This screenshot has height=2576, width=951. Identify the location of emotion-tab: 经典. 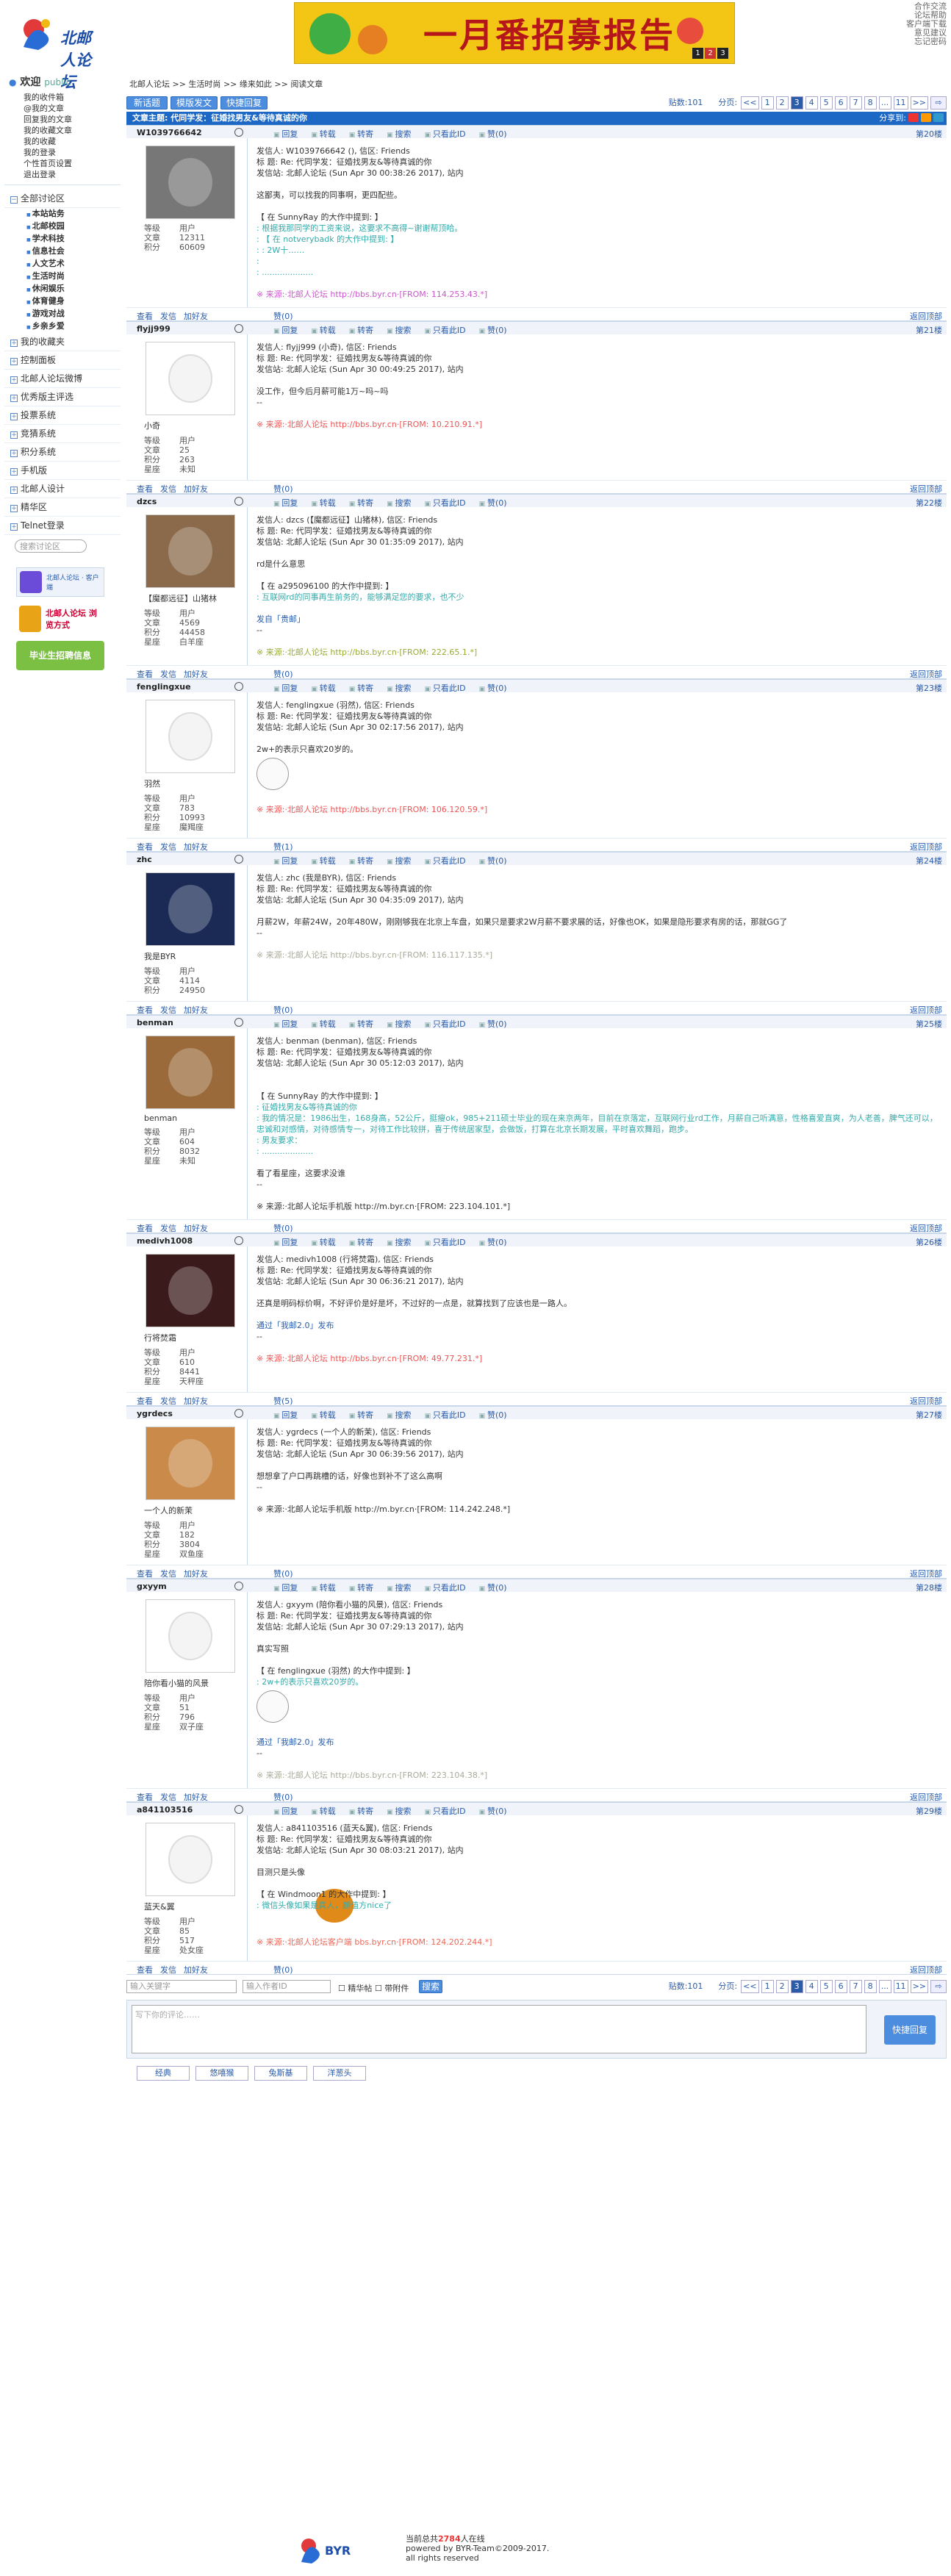
(163, 2073).